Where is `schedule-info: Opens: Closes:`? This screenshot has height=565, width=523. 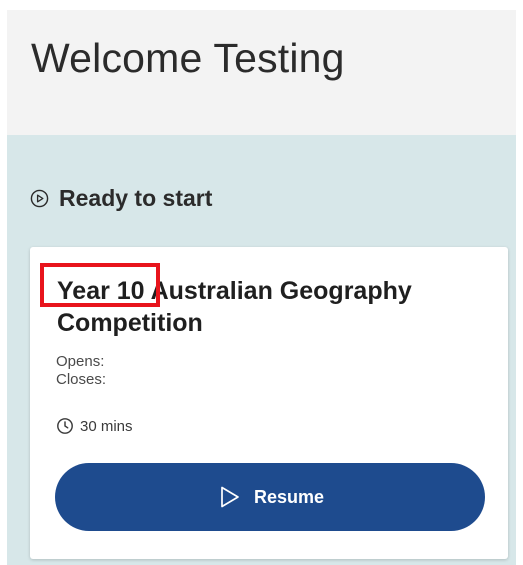 schedule-info: Opens: Closes: is located at coordinates (81, 371).